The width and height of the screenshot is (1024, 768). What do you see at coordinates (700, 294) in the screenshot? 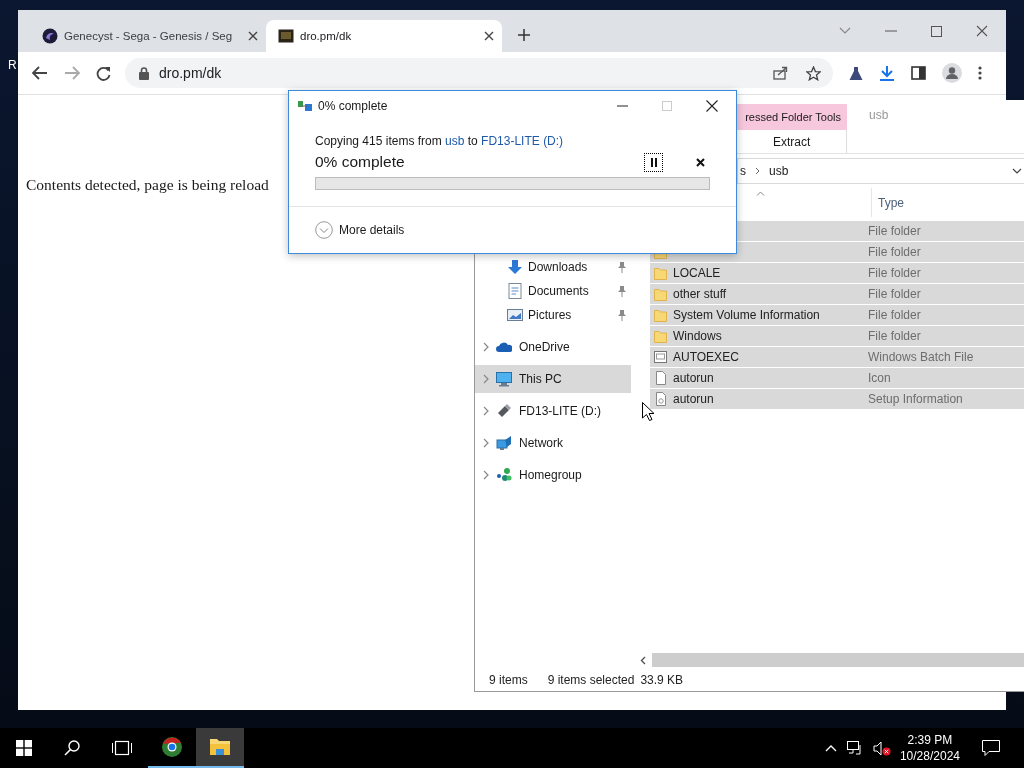
I see `file-name: other stuff` at bounding box center [700, 294].